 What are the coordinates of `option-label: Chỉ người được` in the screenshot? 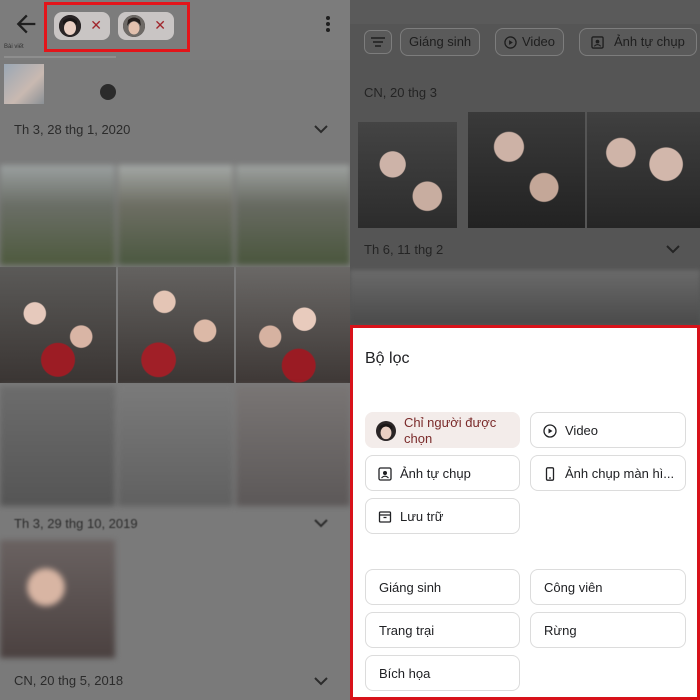 It's located at (450, 422).